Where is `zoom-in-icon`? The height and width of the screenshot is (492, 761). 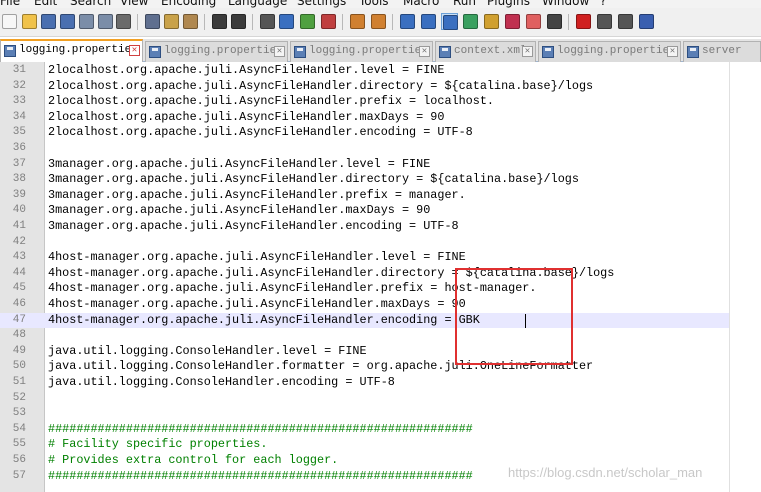
zoom-in-icon is located at coordinates (307, 21).